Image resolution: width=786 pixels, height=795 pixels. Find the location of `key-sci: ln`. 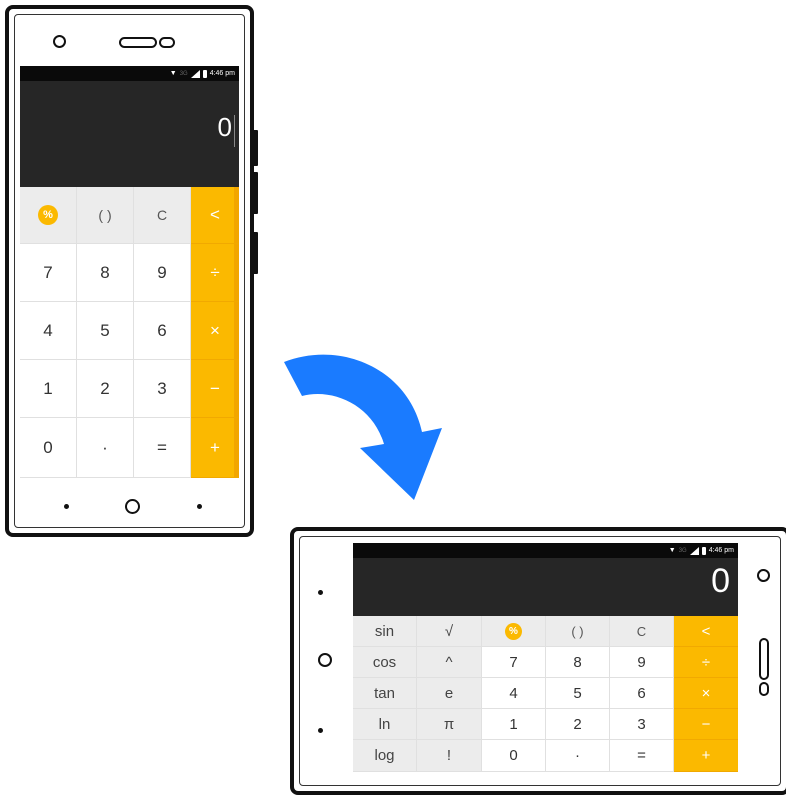

key-sci: ln is located at coordinates (385, 724).